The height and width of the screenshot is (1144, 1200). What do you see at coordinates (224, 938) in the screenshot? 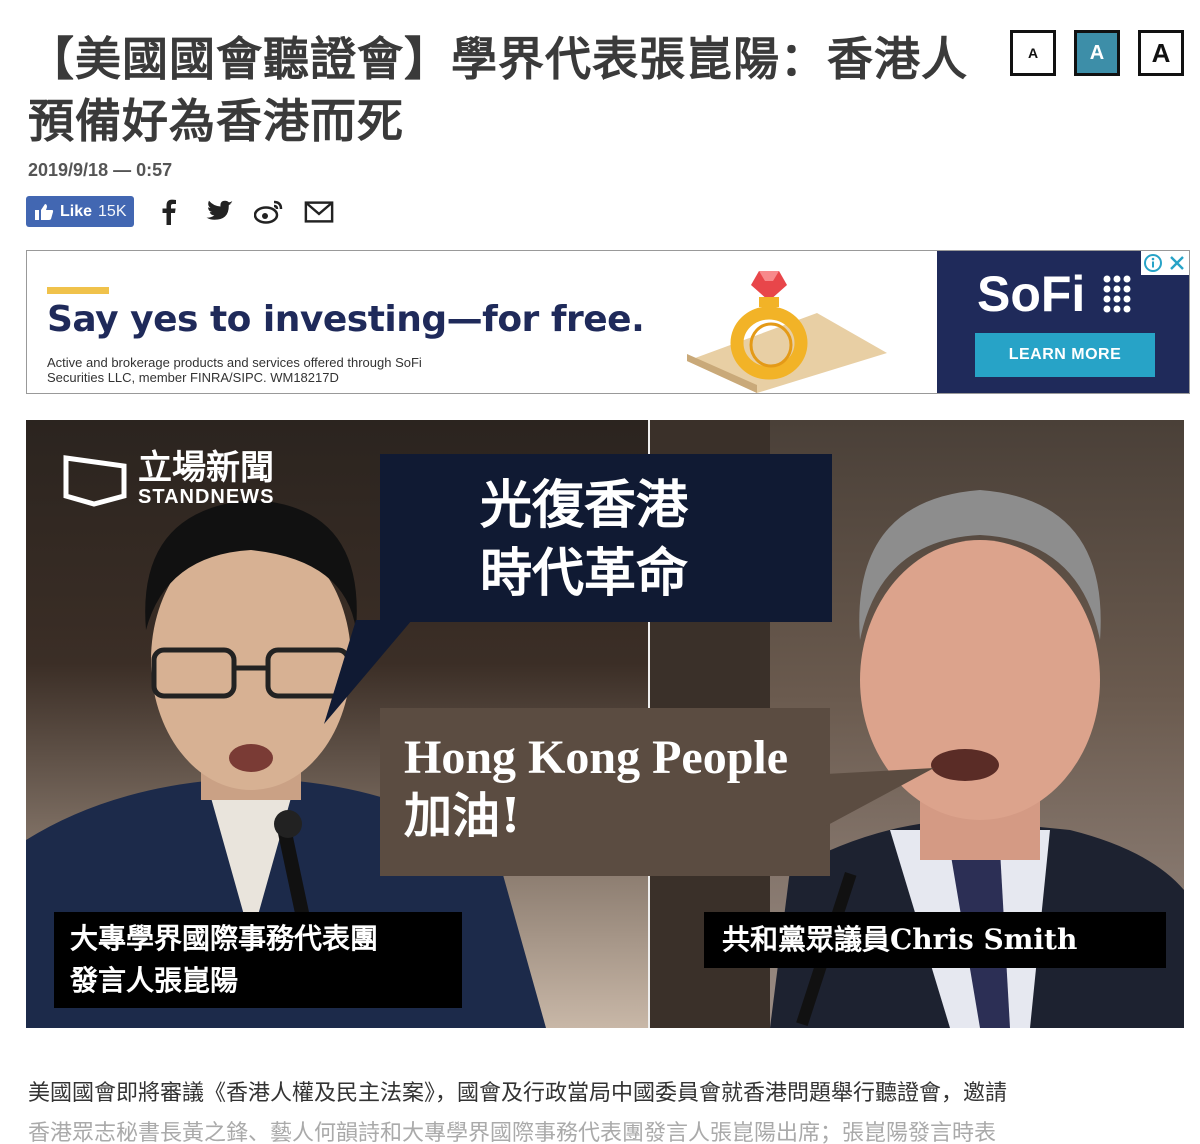
I see `caption-left-line-1: 大專學界國際事務代表團` at bounding box center [224, 938].